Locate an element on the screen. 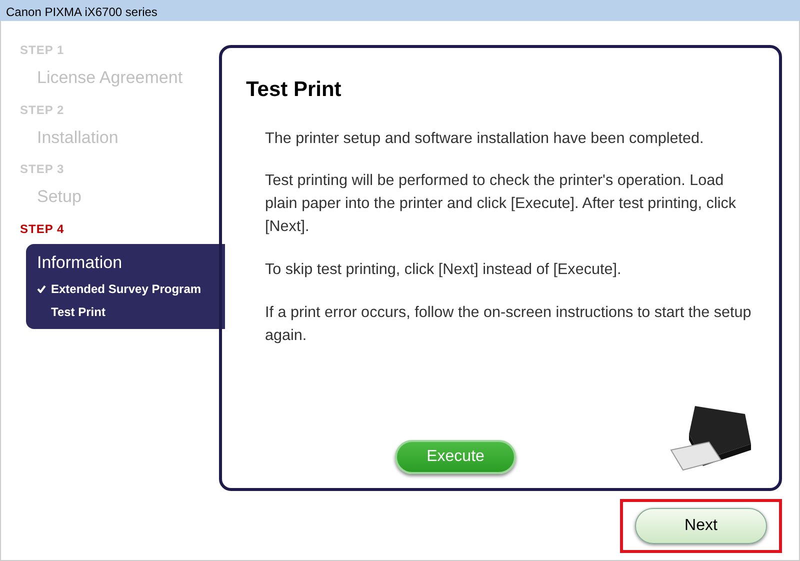 This screenshot has height=561, width=800. step-title: License Agreement is located at coordinates (110, 78).